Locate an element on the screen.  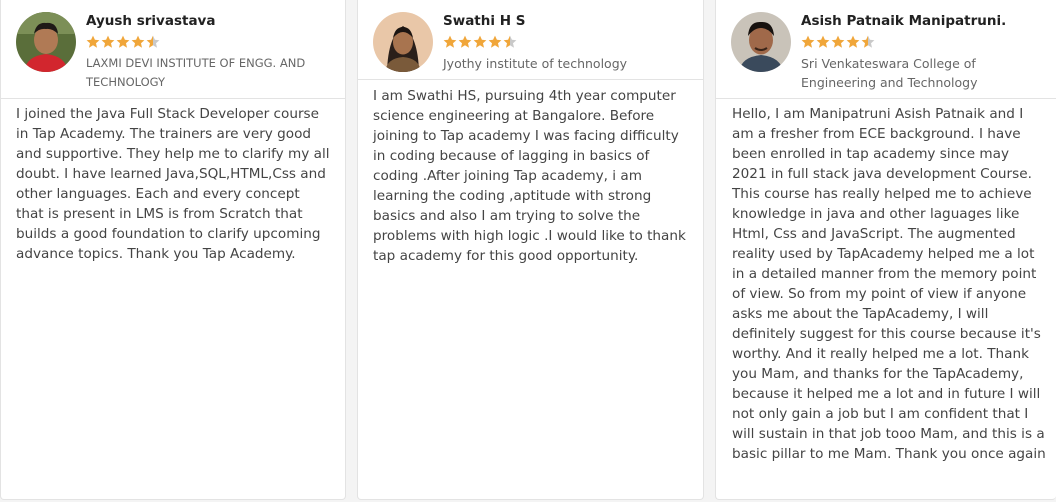
reviewer-name: Ayush srivastava is located at coordinates (151, 21).